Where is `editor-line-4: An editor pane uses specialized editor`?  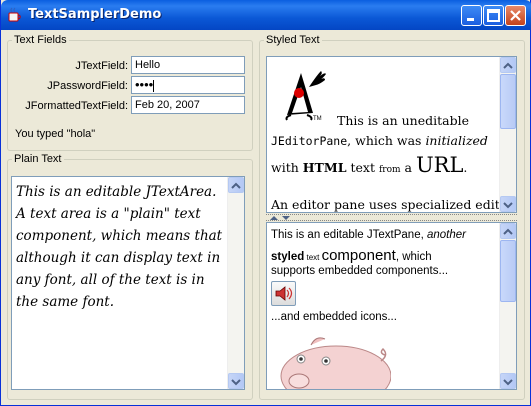 editor-line-4: An editor pane uses specialized editor is located at coordinates (392, 204).